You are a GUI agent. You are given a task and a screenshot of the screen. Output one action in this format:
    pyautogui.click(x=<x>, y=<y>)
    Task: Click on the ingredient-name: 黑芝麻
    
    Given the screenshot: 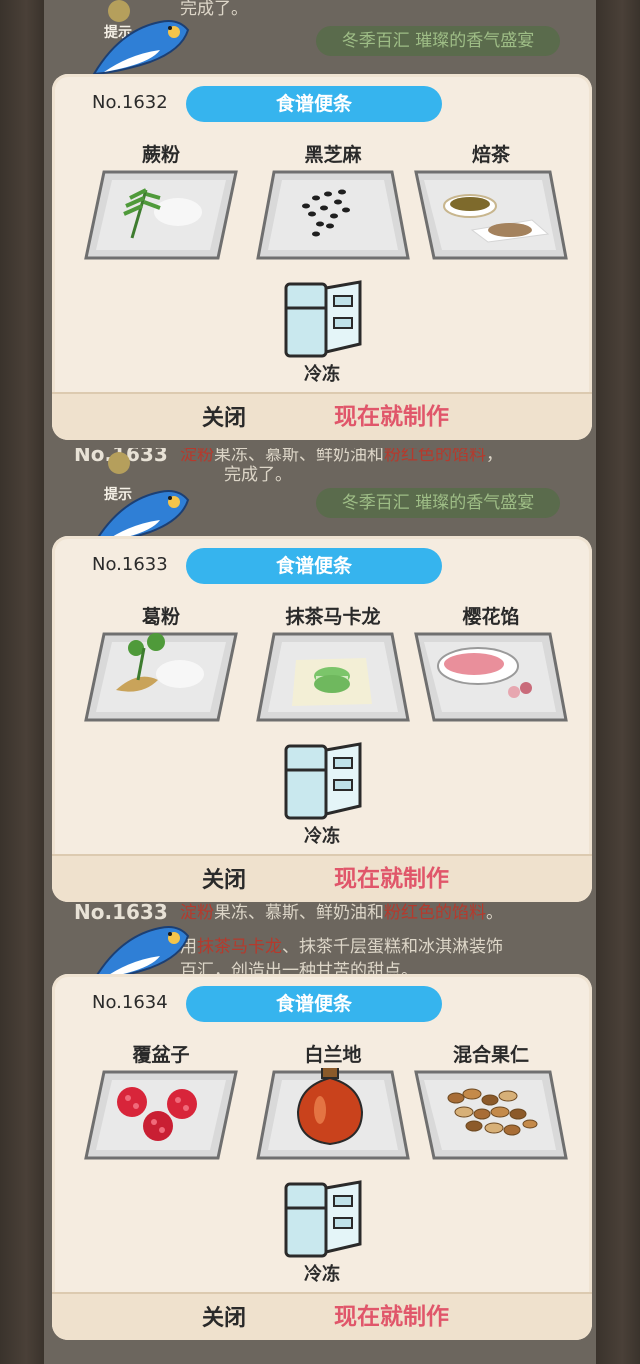 What is the action you would take?
    pyautogui.click(x=333, y=155)
    